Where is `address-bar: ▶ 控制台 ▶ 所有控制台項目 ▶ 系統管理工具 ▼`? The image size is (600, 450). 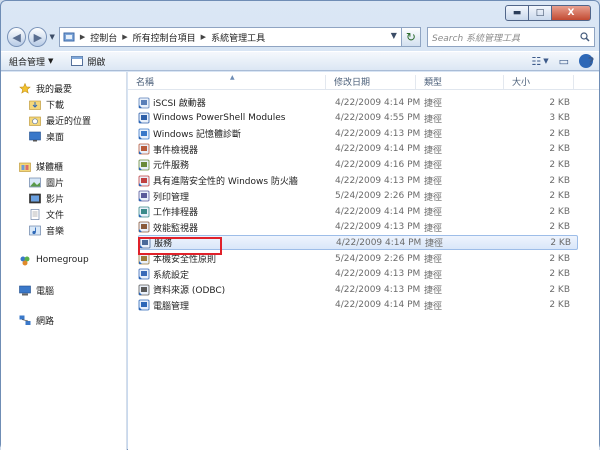 address-bar: ▶ 控制台 ▶ 所有控制台項目 ▶ 系統管理工具 ▼ is located at coordinates (230, 37).